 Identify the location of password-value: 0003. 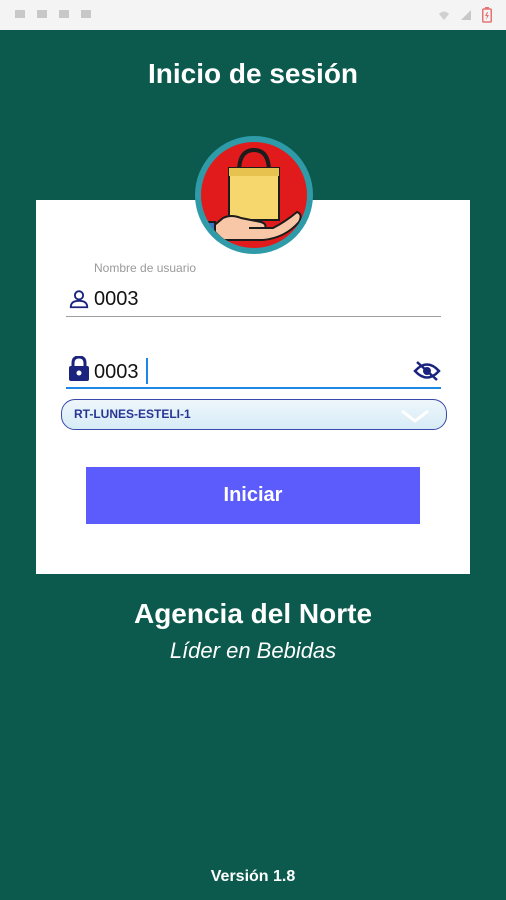
(116, 372).